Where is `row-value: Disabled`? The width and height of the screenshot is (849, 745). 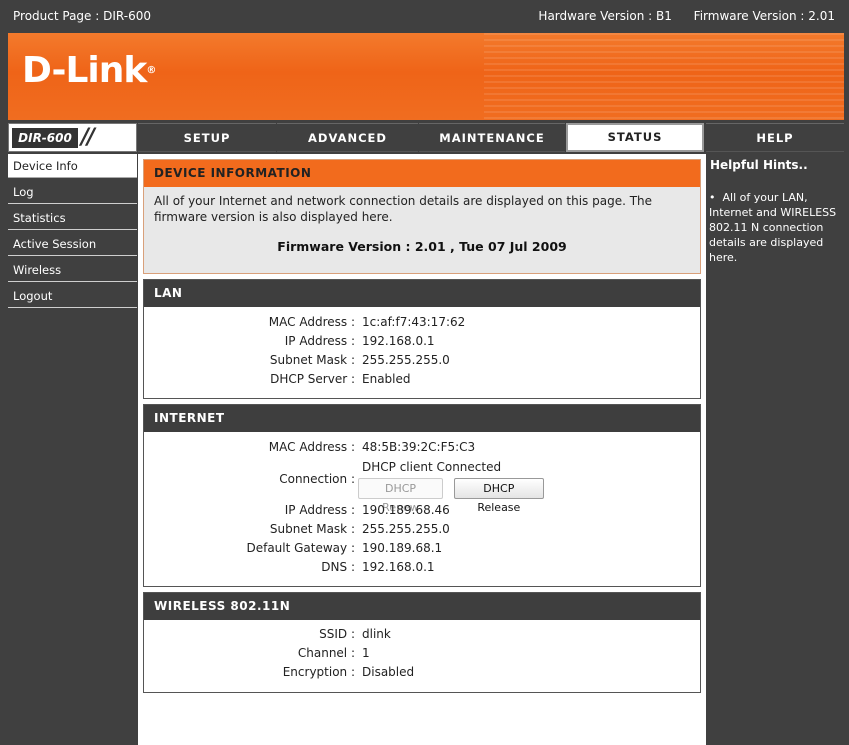 row-value: Disabled is located at coordinates (388, 672).